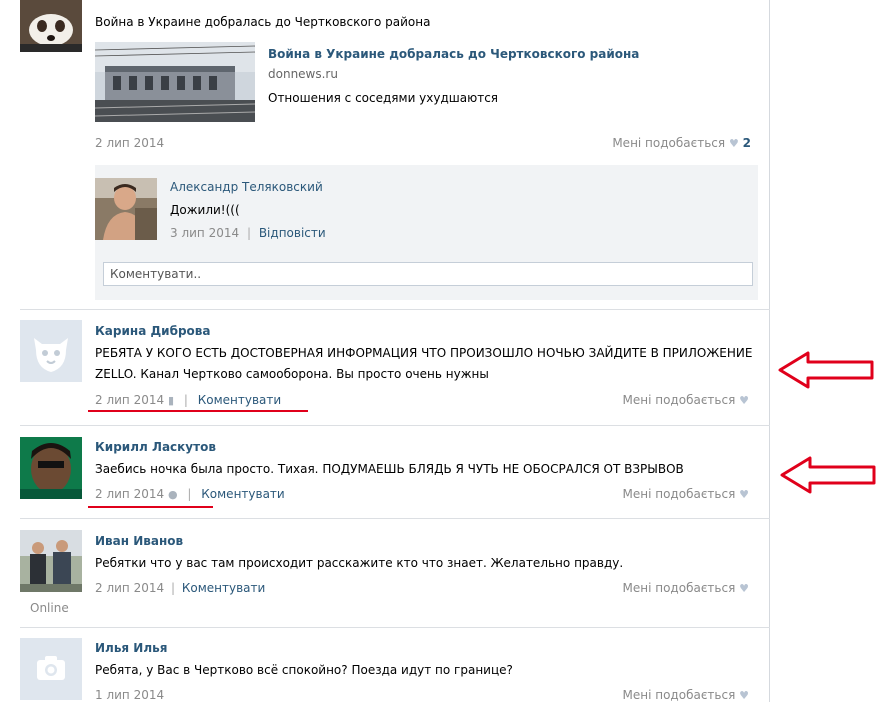 The image size is (880, 702). Describe the element at coordinates (171, 400) in the screenshot. I see `phone-icon: ▮` at that location.